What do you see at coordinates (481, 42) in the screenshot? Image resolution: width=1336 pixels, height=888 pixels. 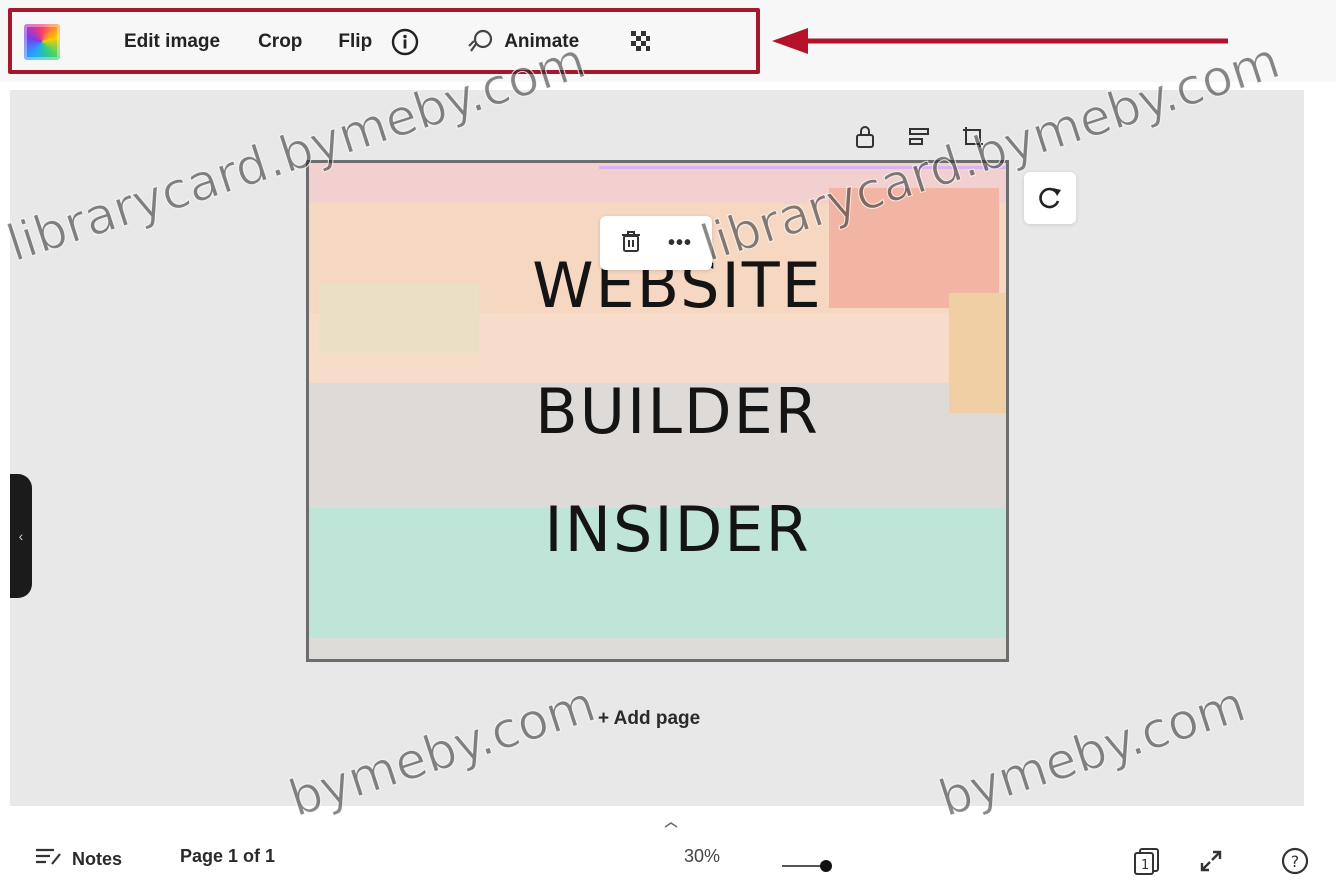 I see `animate-icon` at bounding box center [481, 42].